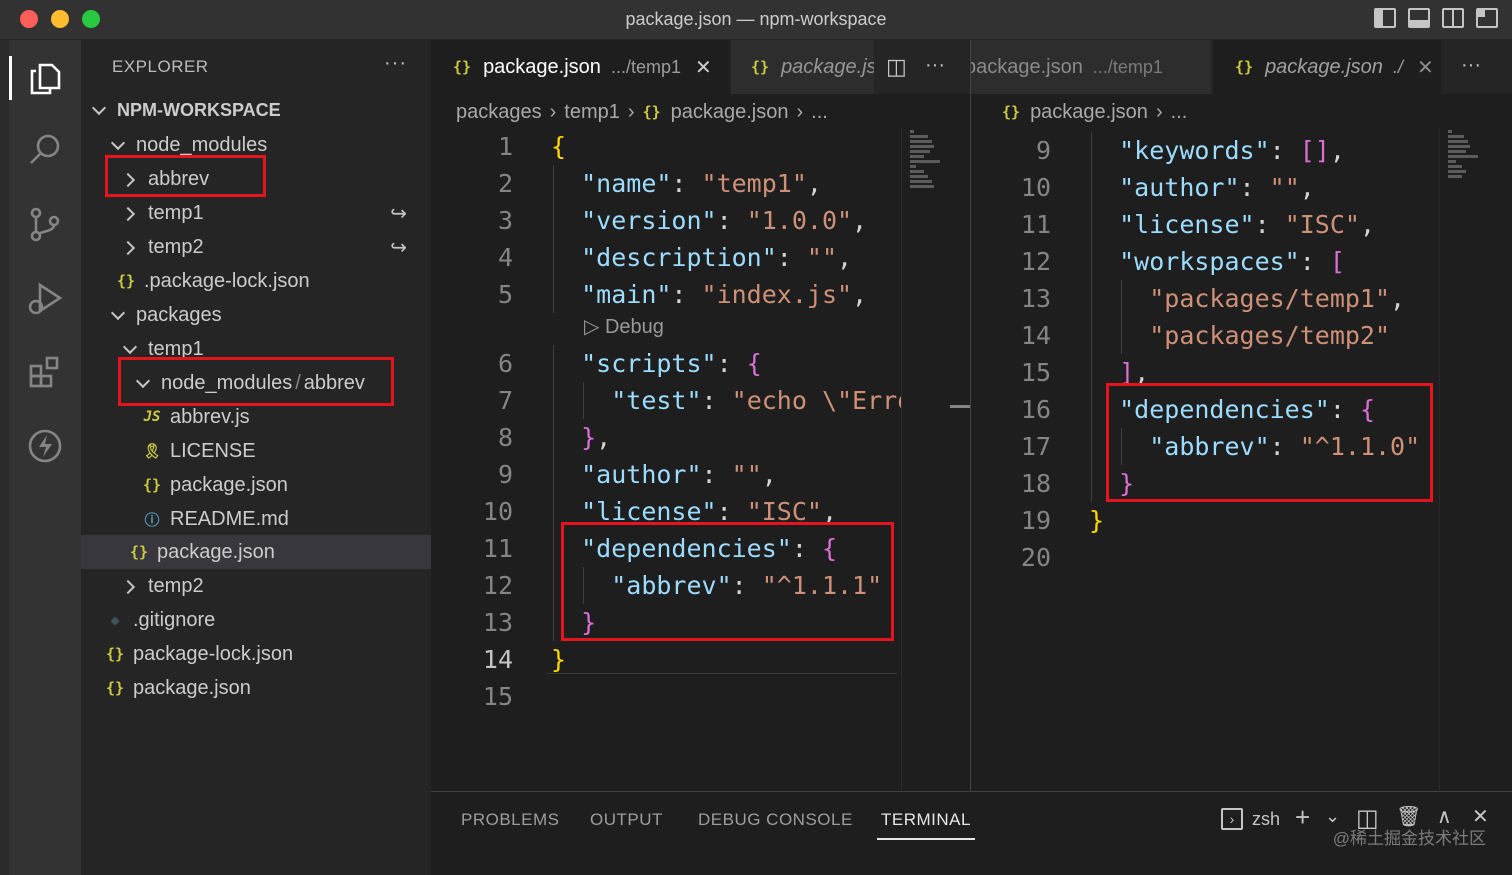  Describe the element at coordinates (199, 109) in the screenshot. I see `workspace-root-label: NPM-WORKSPACE` at that location.